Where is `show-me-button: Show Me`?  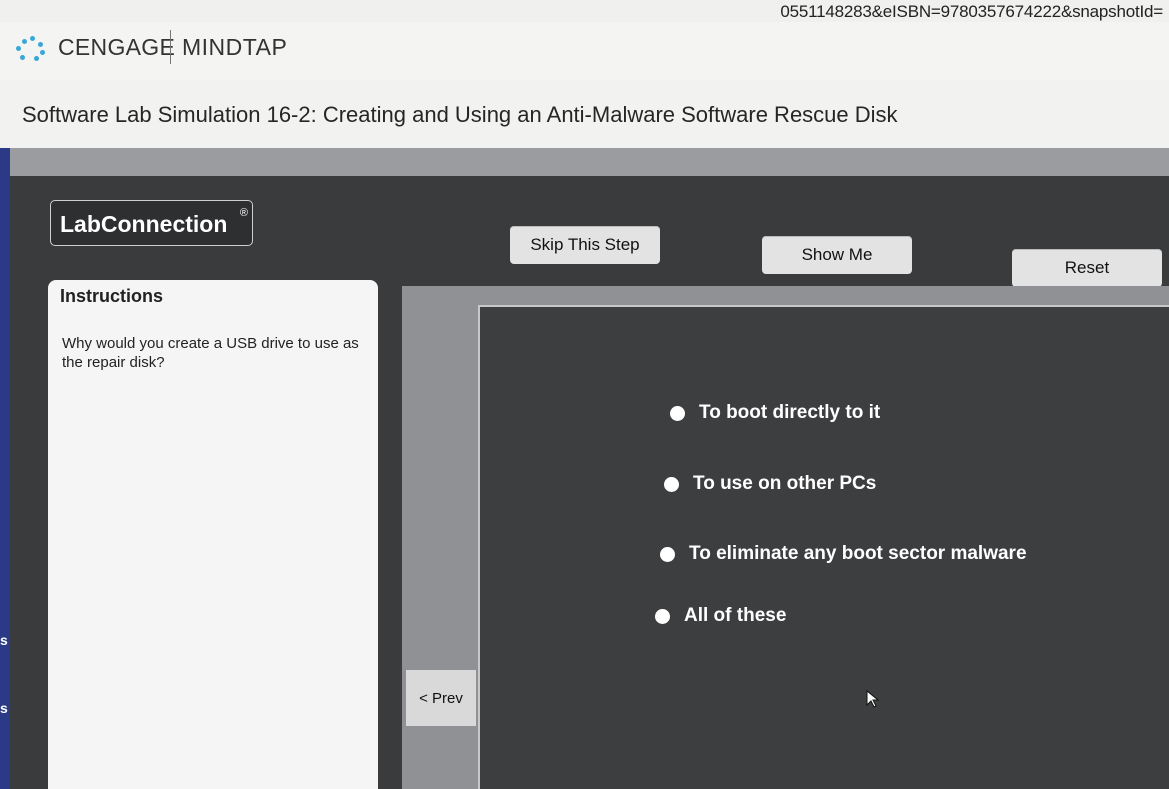 show-me-button: Show Me is located at coordinates (837, 255).